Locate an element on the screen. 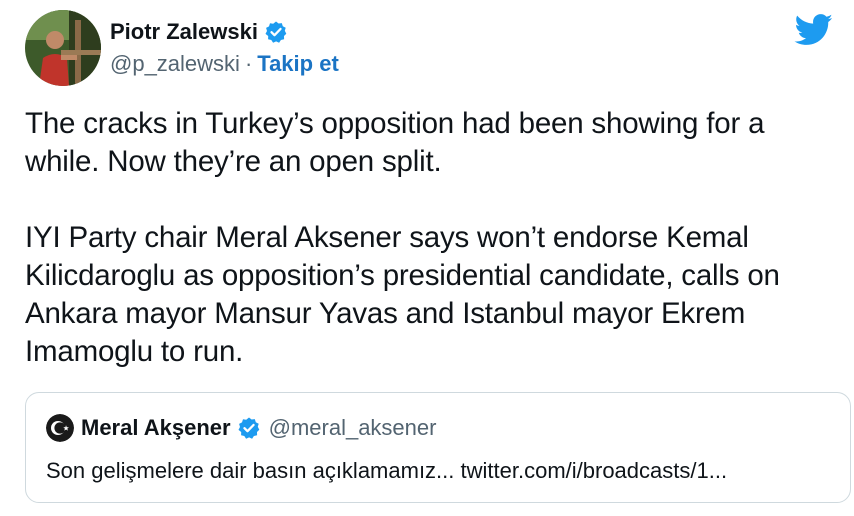 The height and width of the screenshot is (516, 854). author-handle: @p_zalewski is located at coordinates (175, 64).